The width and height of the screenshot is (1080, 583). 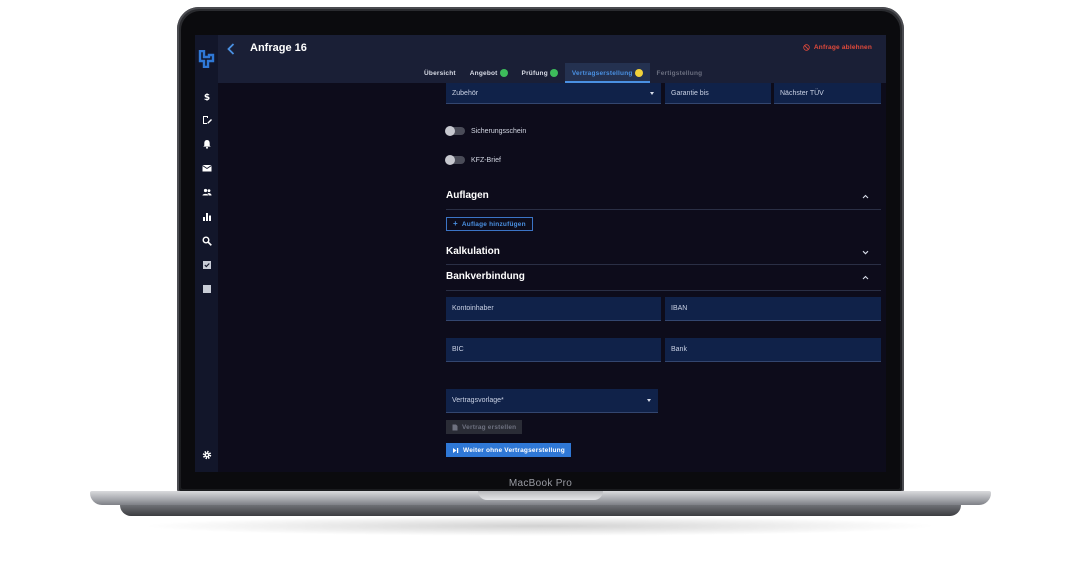 I want to click on add-condition-button: + Auflage hinzufügen, so click(x=489, y=224).